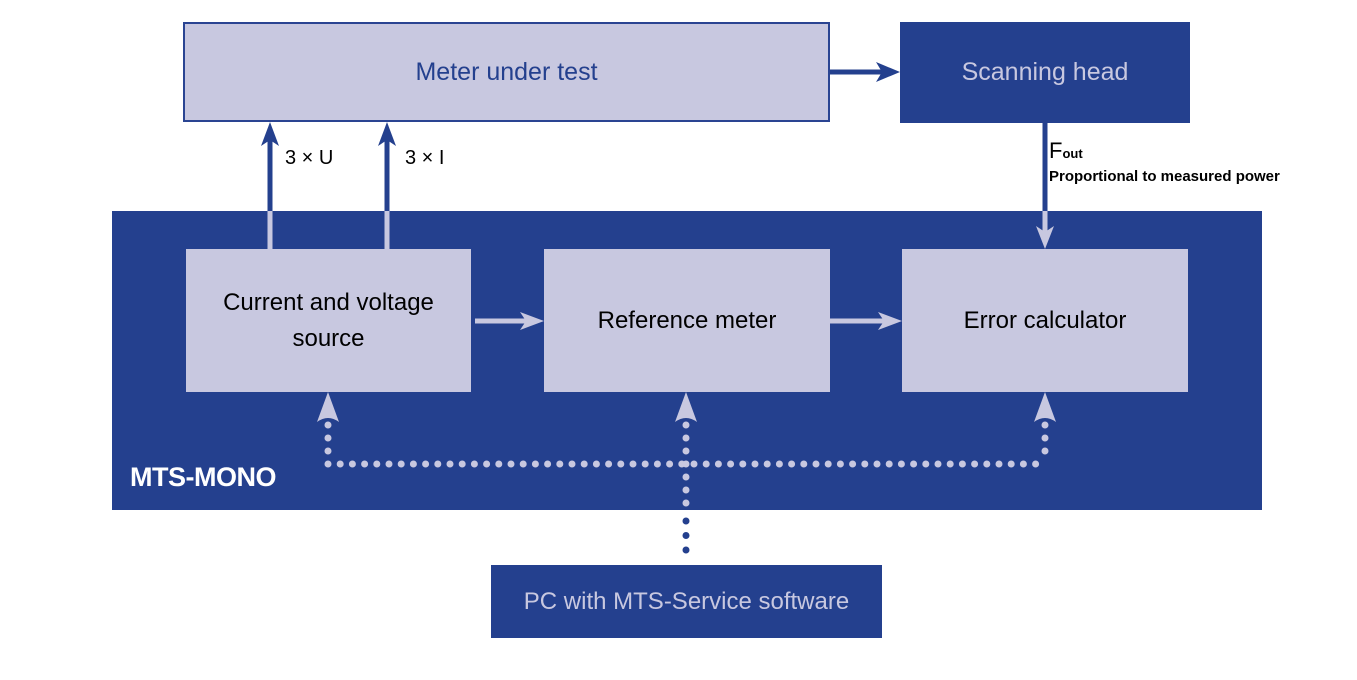 The image size is (1357, 680). What do you see at coordinates (686, 479) in the screenshot?
I see `control-bus-dotted` at bounding box center [686, 479].